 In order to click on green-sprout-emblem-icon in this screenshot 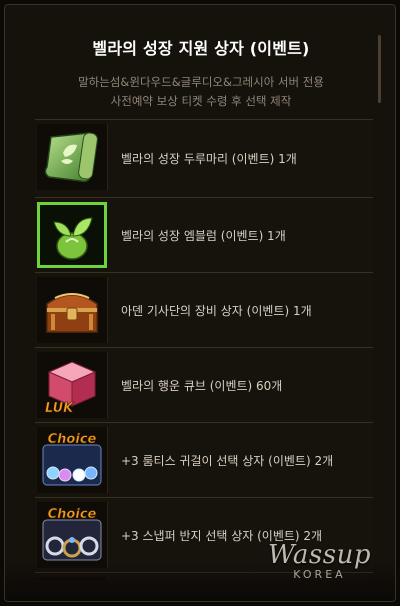, I will do `click(72, 235)`.